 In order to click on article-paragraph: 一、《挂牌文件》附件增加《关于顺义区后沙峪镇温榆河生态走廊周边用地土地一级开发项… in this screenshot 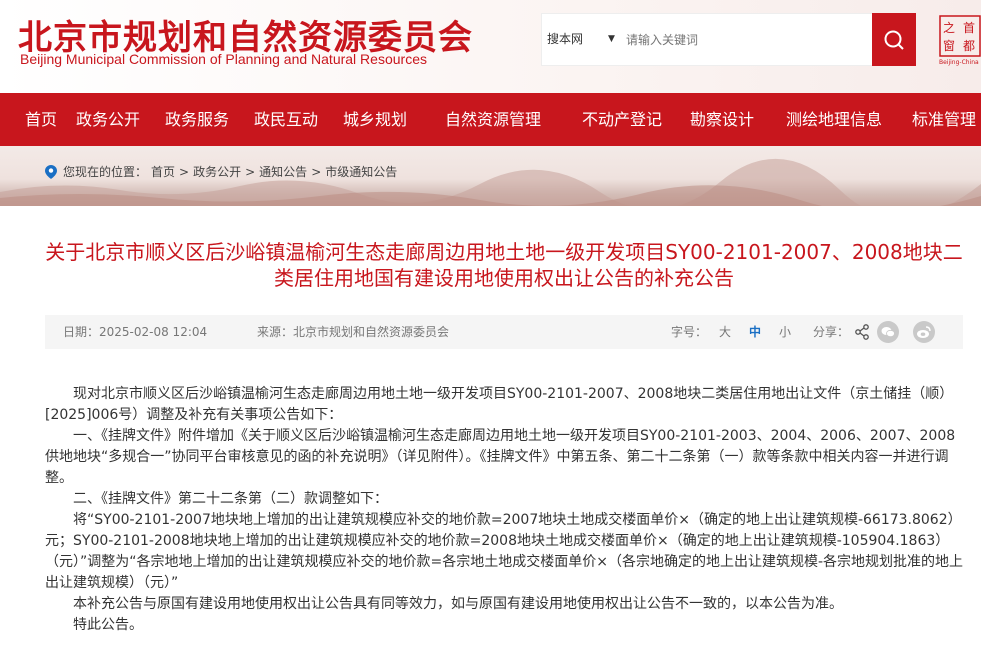, I will do `click(500, 457)`.